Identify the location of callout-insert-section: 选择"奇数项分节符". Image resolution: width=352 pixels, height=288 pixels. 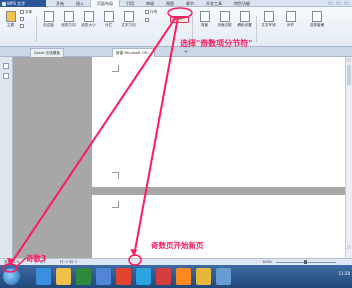
(216, 43).